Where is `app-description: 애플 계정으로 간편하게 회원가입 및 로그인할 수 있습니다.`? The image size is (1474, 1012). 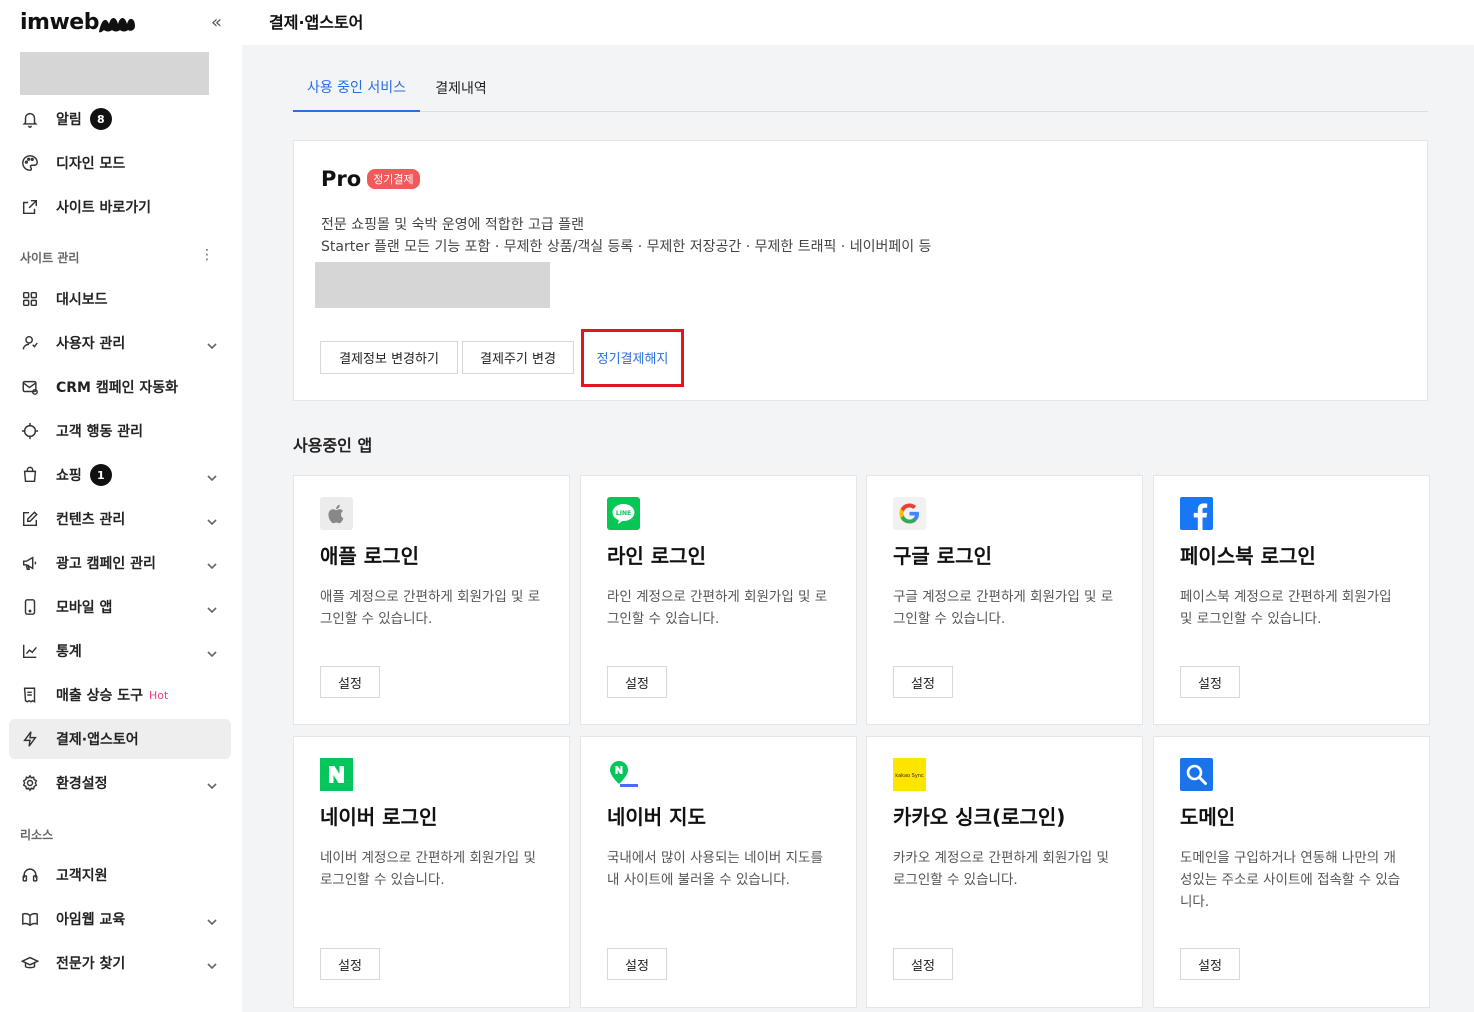
app-description: 애플 계정으로 간편하게 회원가입 및 로그인할 수 있습니다. is located at coordinates (430, 608).